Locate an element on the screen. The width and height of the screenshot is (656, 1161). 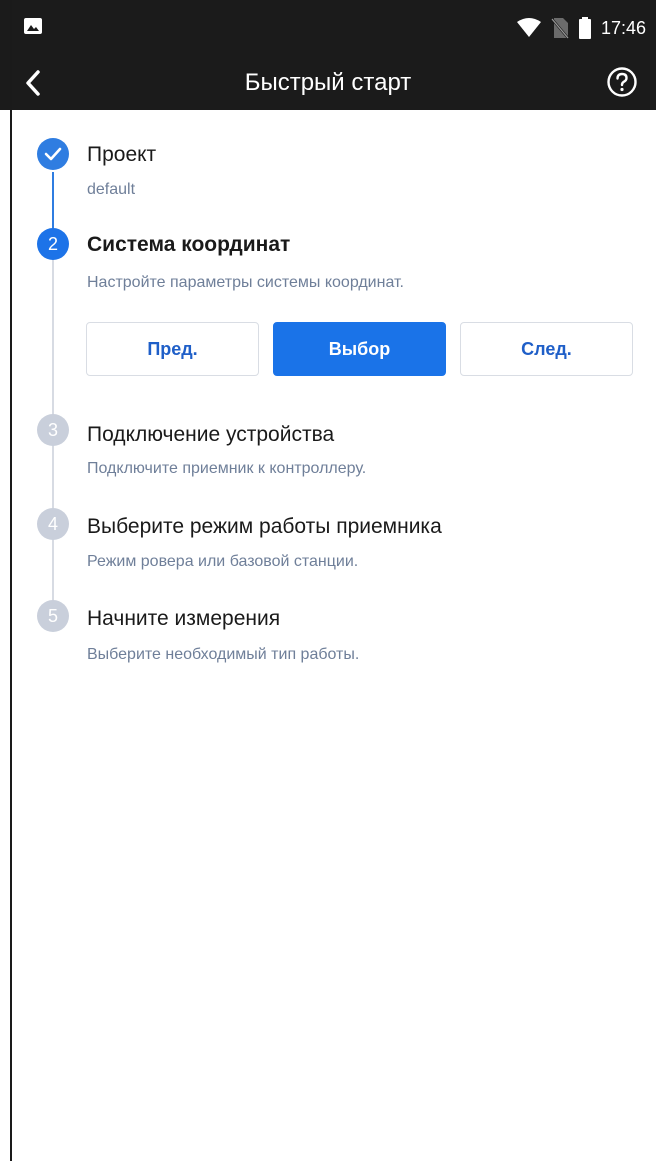
step-subtitle: default is located at coordinates (111, 189).